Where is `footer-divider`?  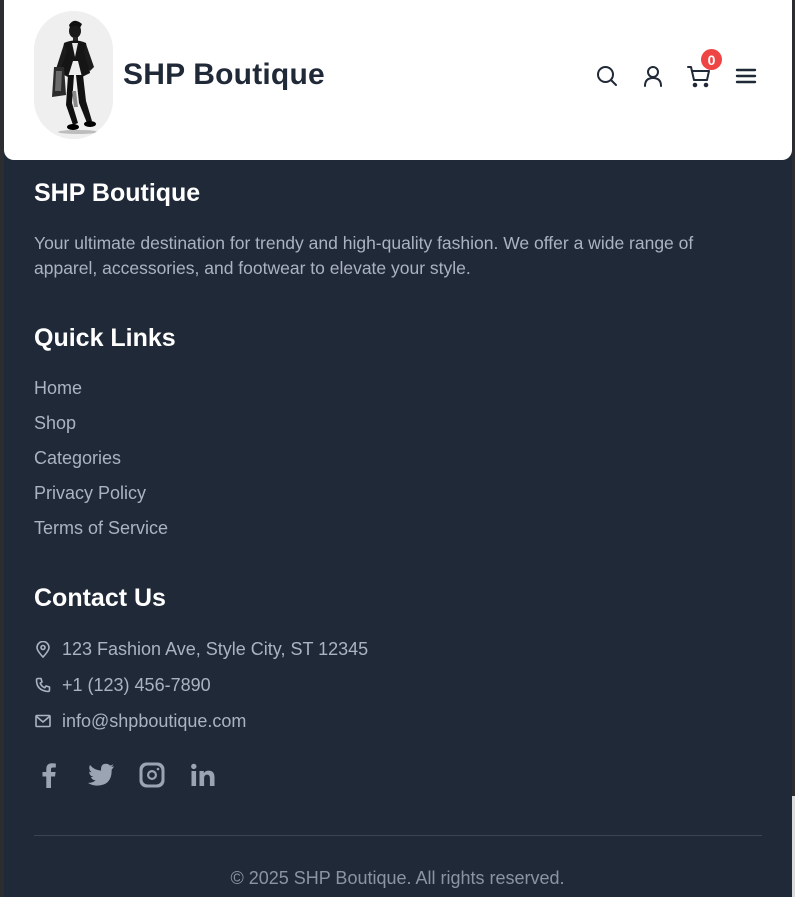
footer-divider is located at coordinates (398, 835).